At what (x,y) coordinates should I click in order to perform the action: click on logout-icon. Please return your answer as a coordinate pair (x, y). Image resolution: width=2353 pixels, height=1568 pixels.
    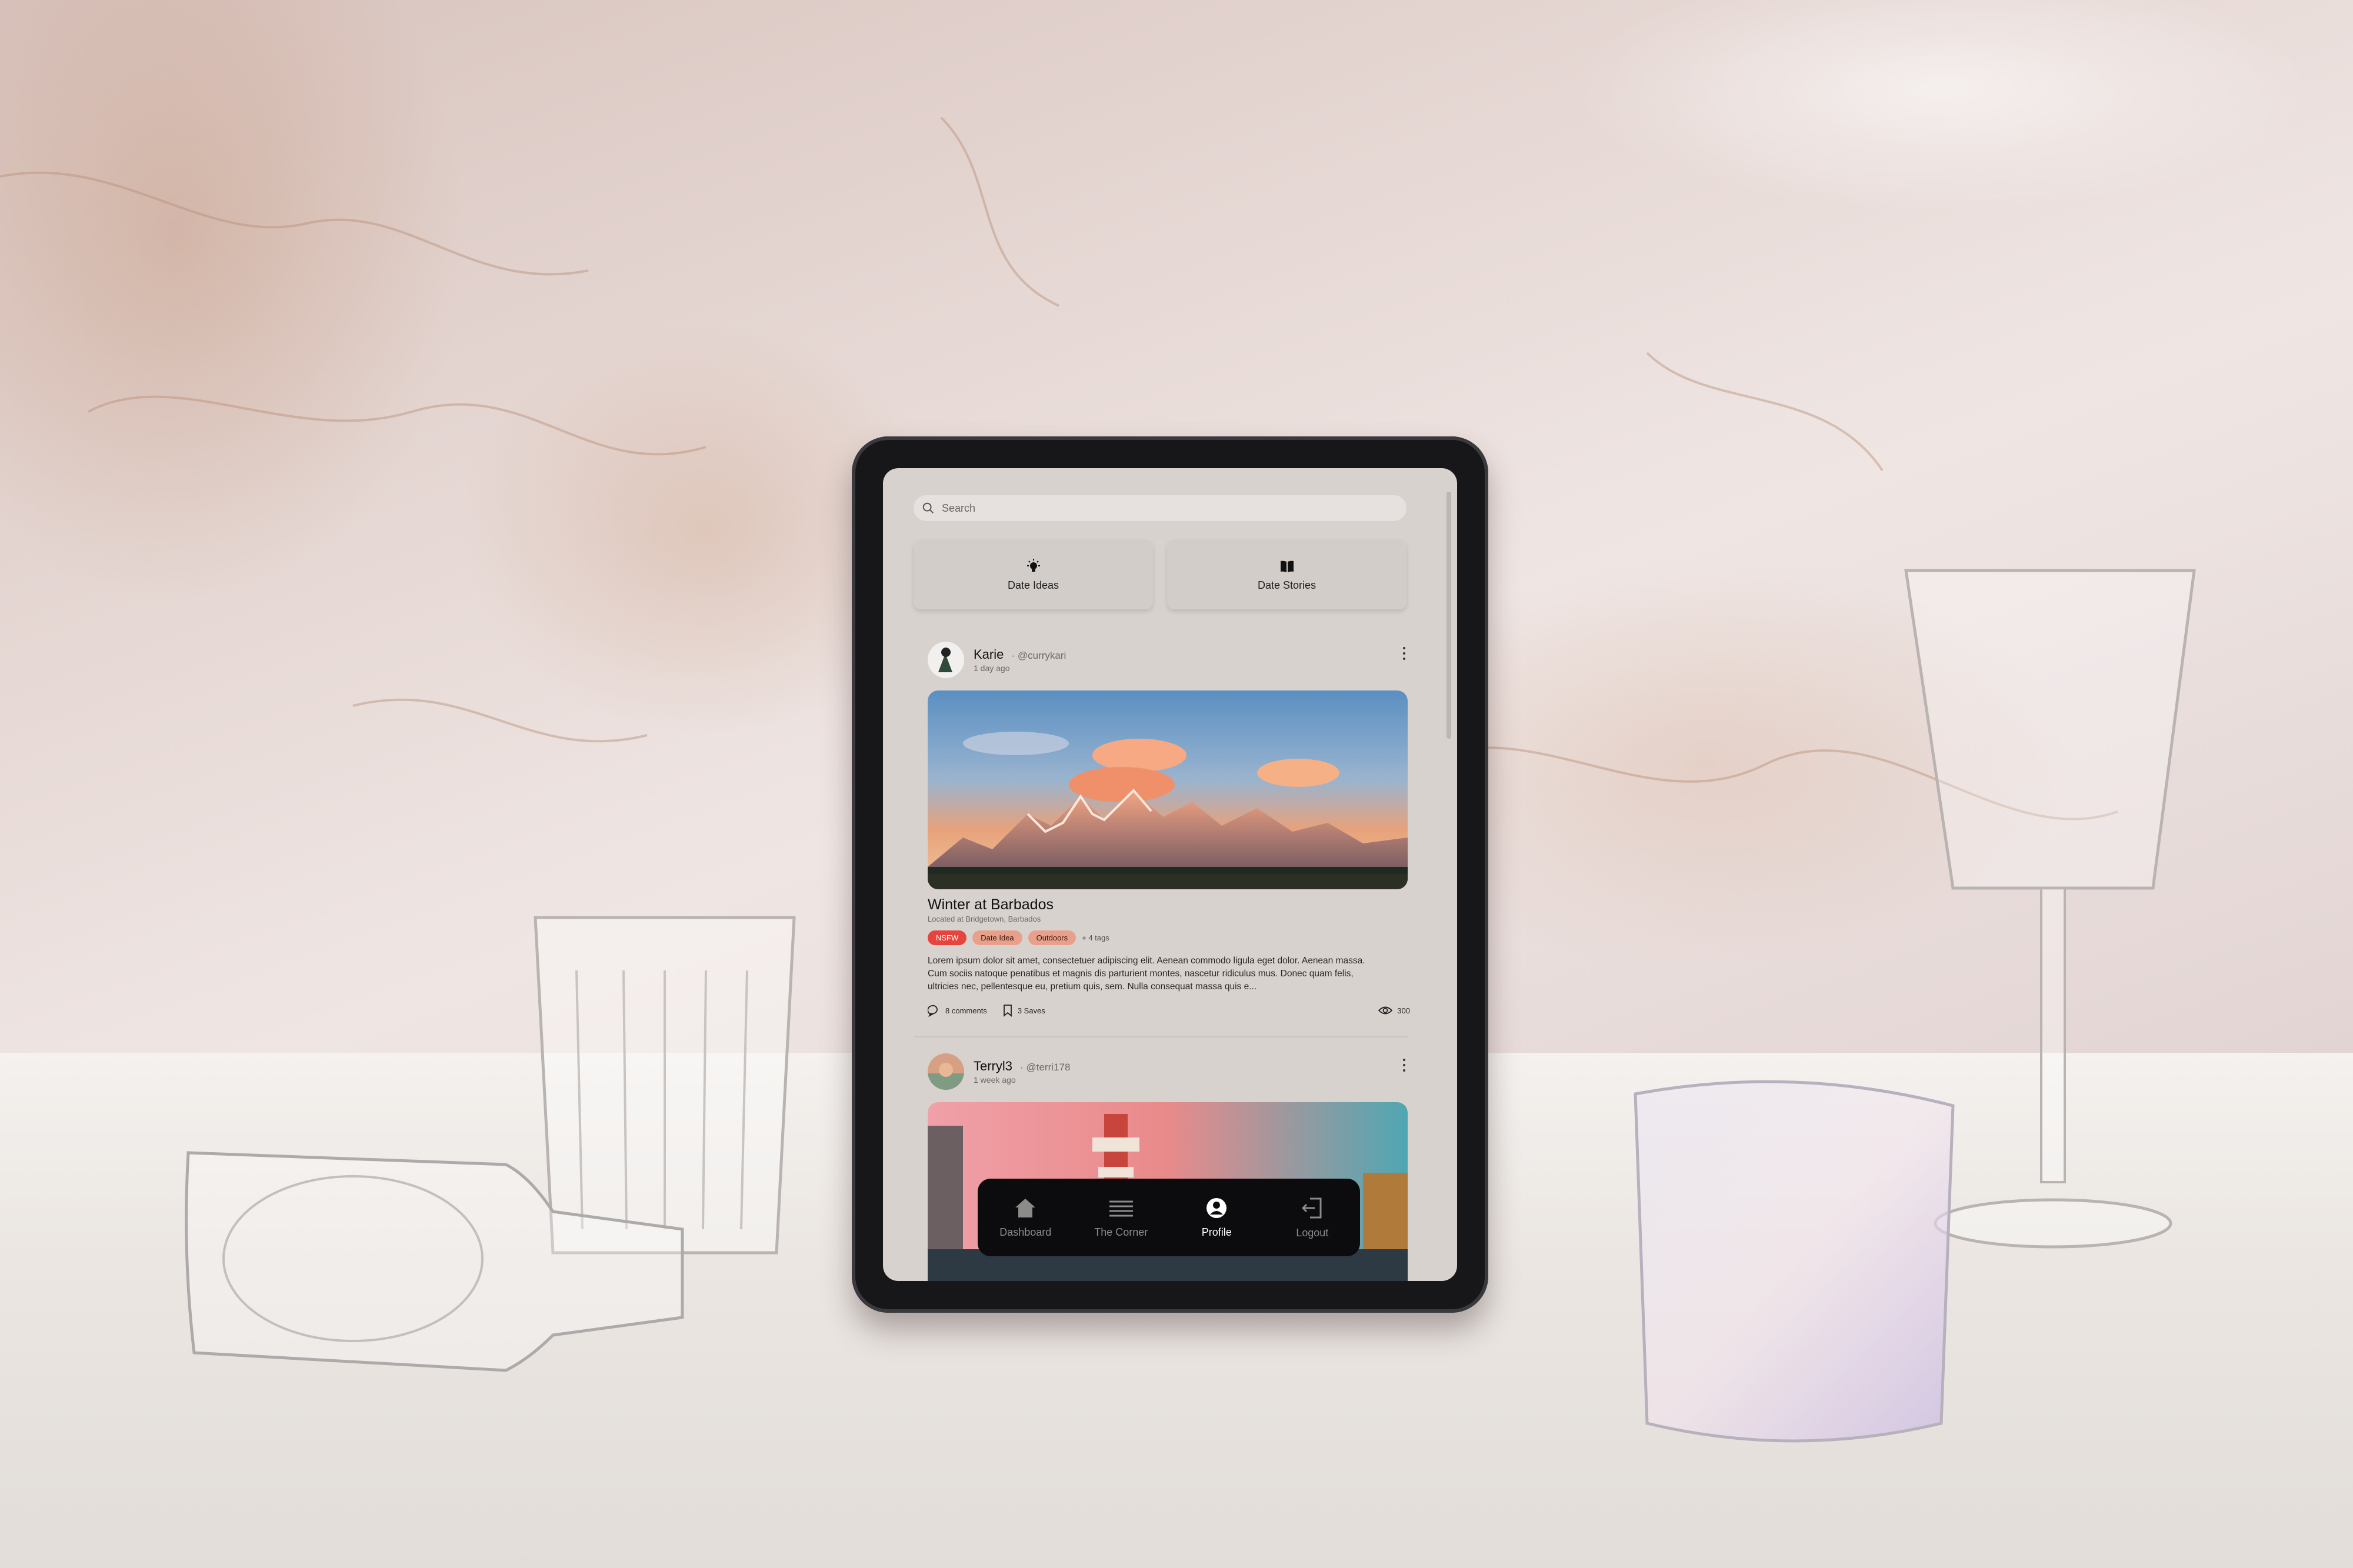
    Looking at the image, I should click on (1312, 1207).